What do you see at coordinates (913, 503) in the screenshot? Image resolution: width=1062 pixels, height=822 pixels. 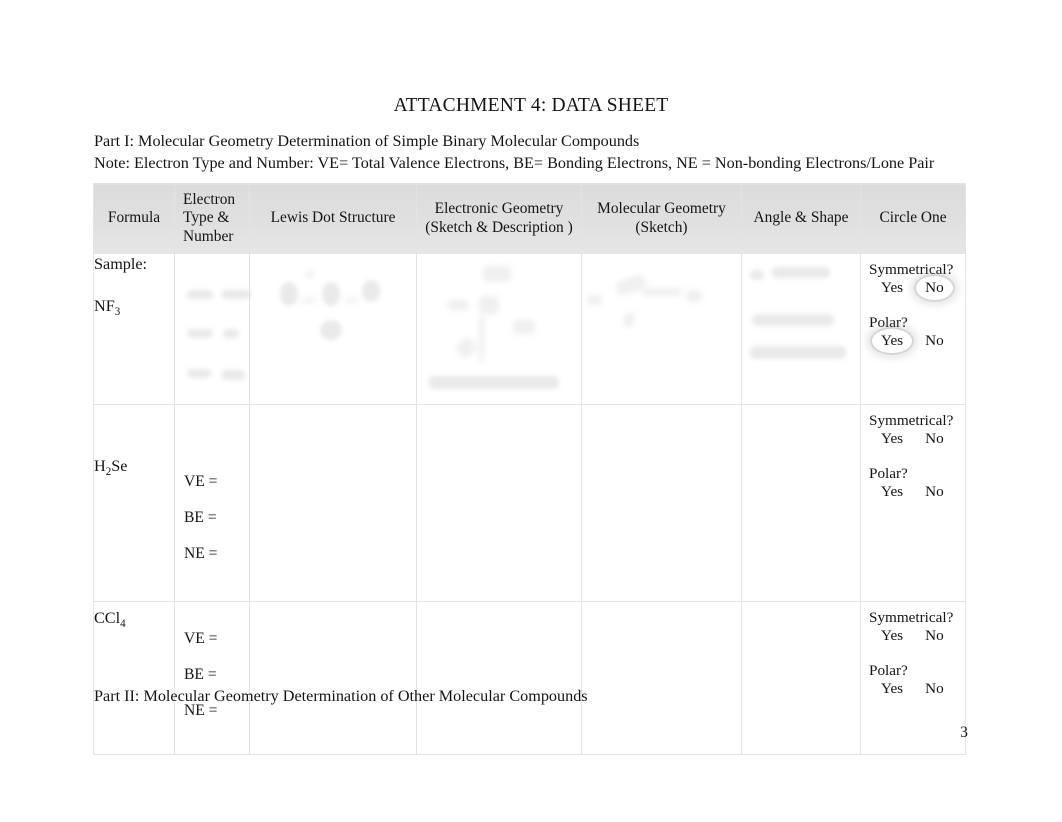 I see `cell-circle-one-h2se: Symmetrical? Yes No Polar? Yes No` at bounding box center [913, 503].